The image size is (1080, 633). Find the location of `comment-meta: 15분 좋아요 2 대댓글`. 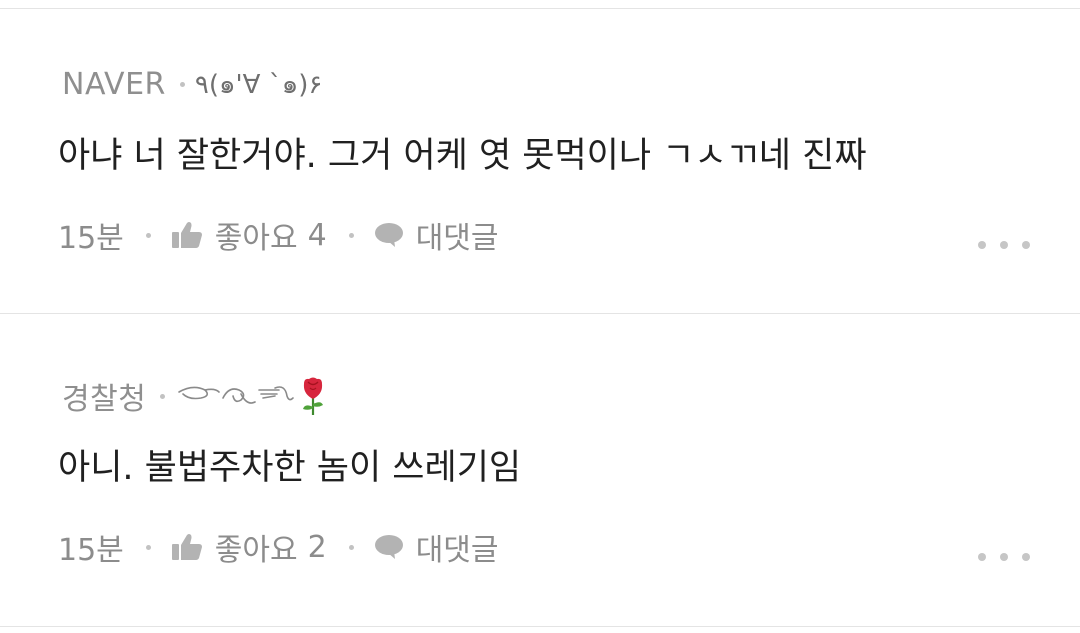

comment-meta: 15분 좋아요 2 대댓글 is located at coordinates (278, 547).